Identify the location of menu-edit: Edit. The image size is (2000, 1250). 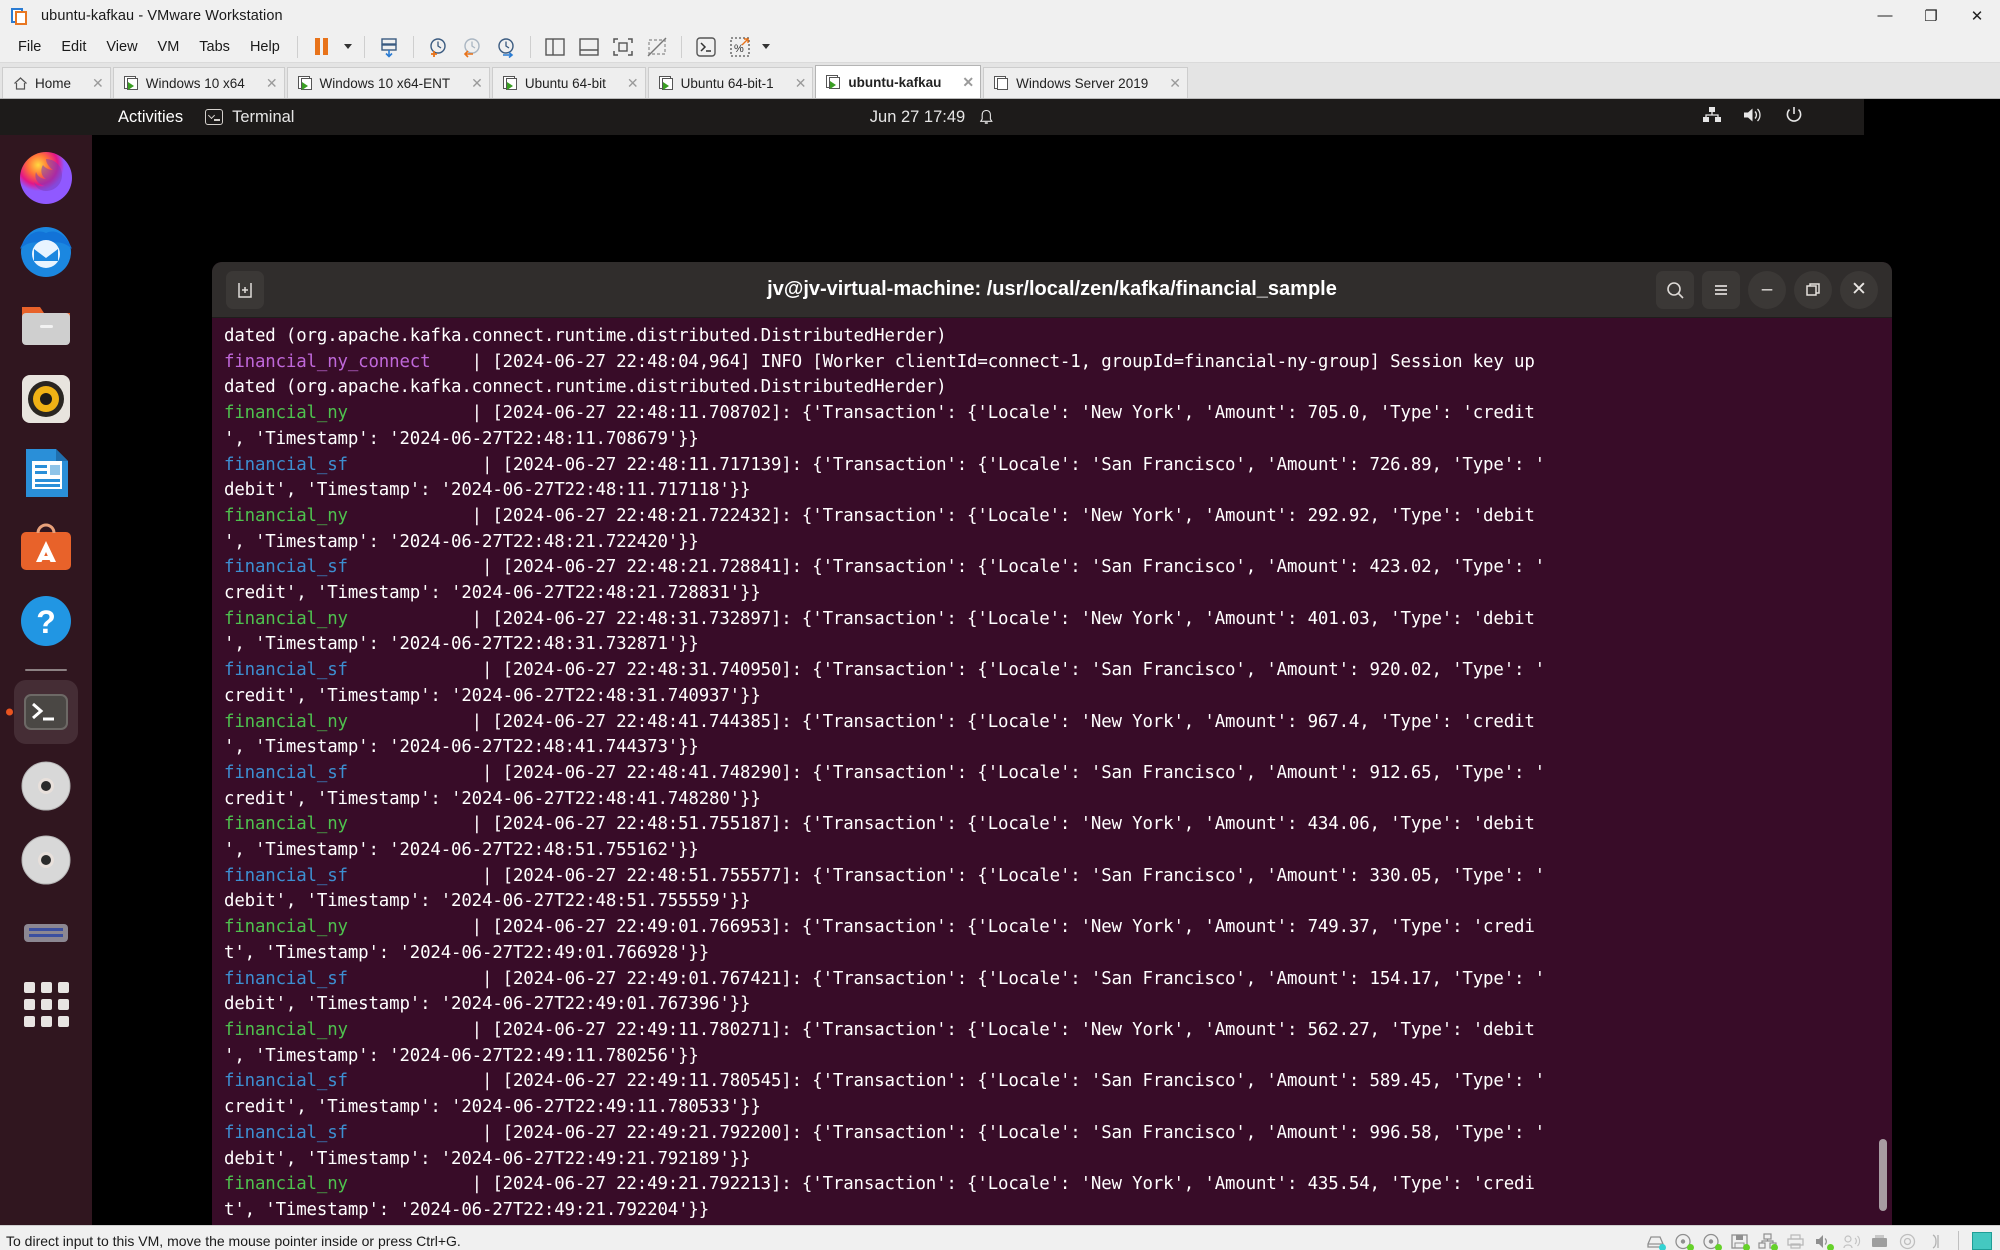
(73, 47).